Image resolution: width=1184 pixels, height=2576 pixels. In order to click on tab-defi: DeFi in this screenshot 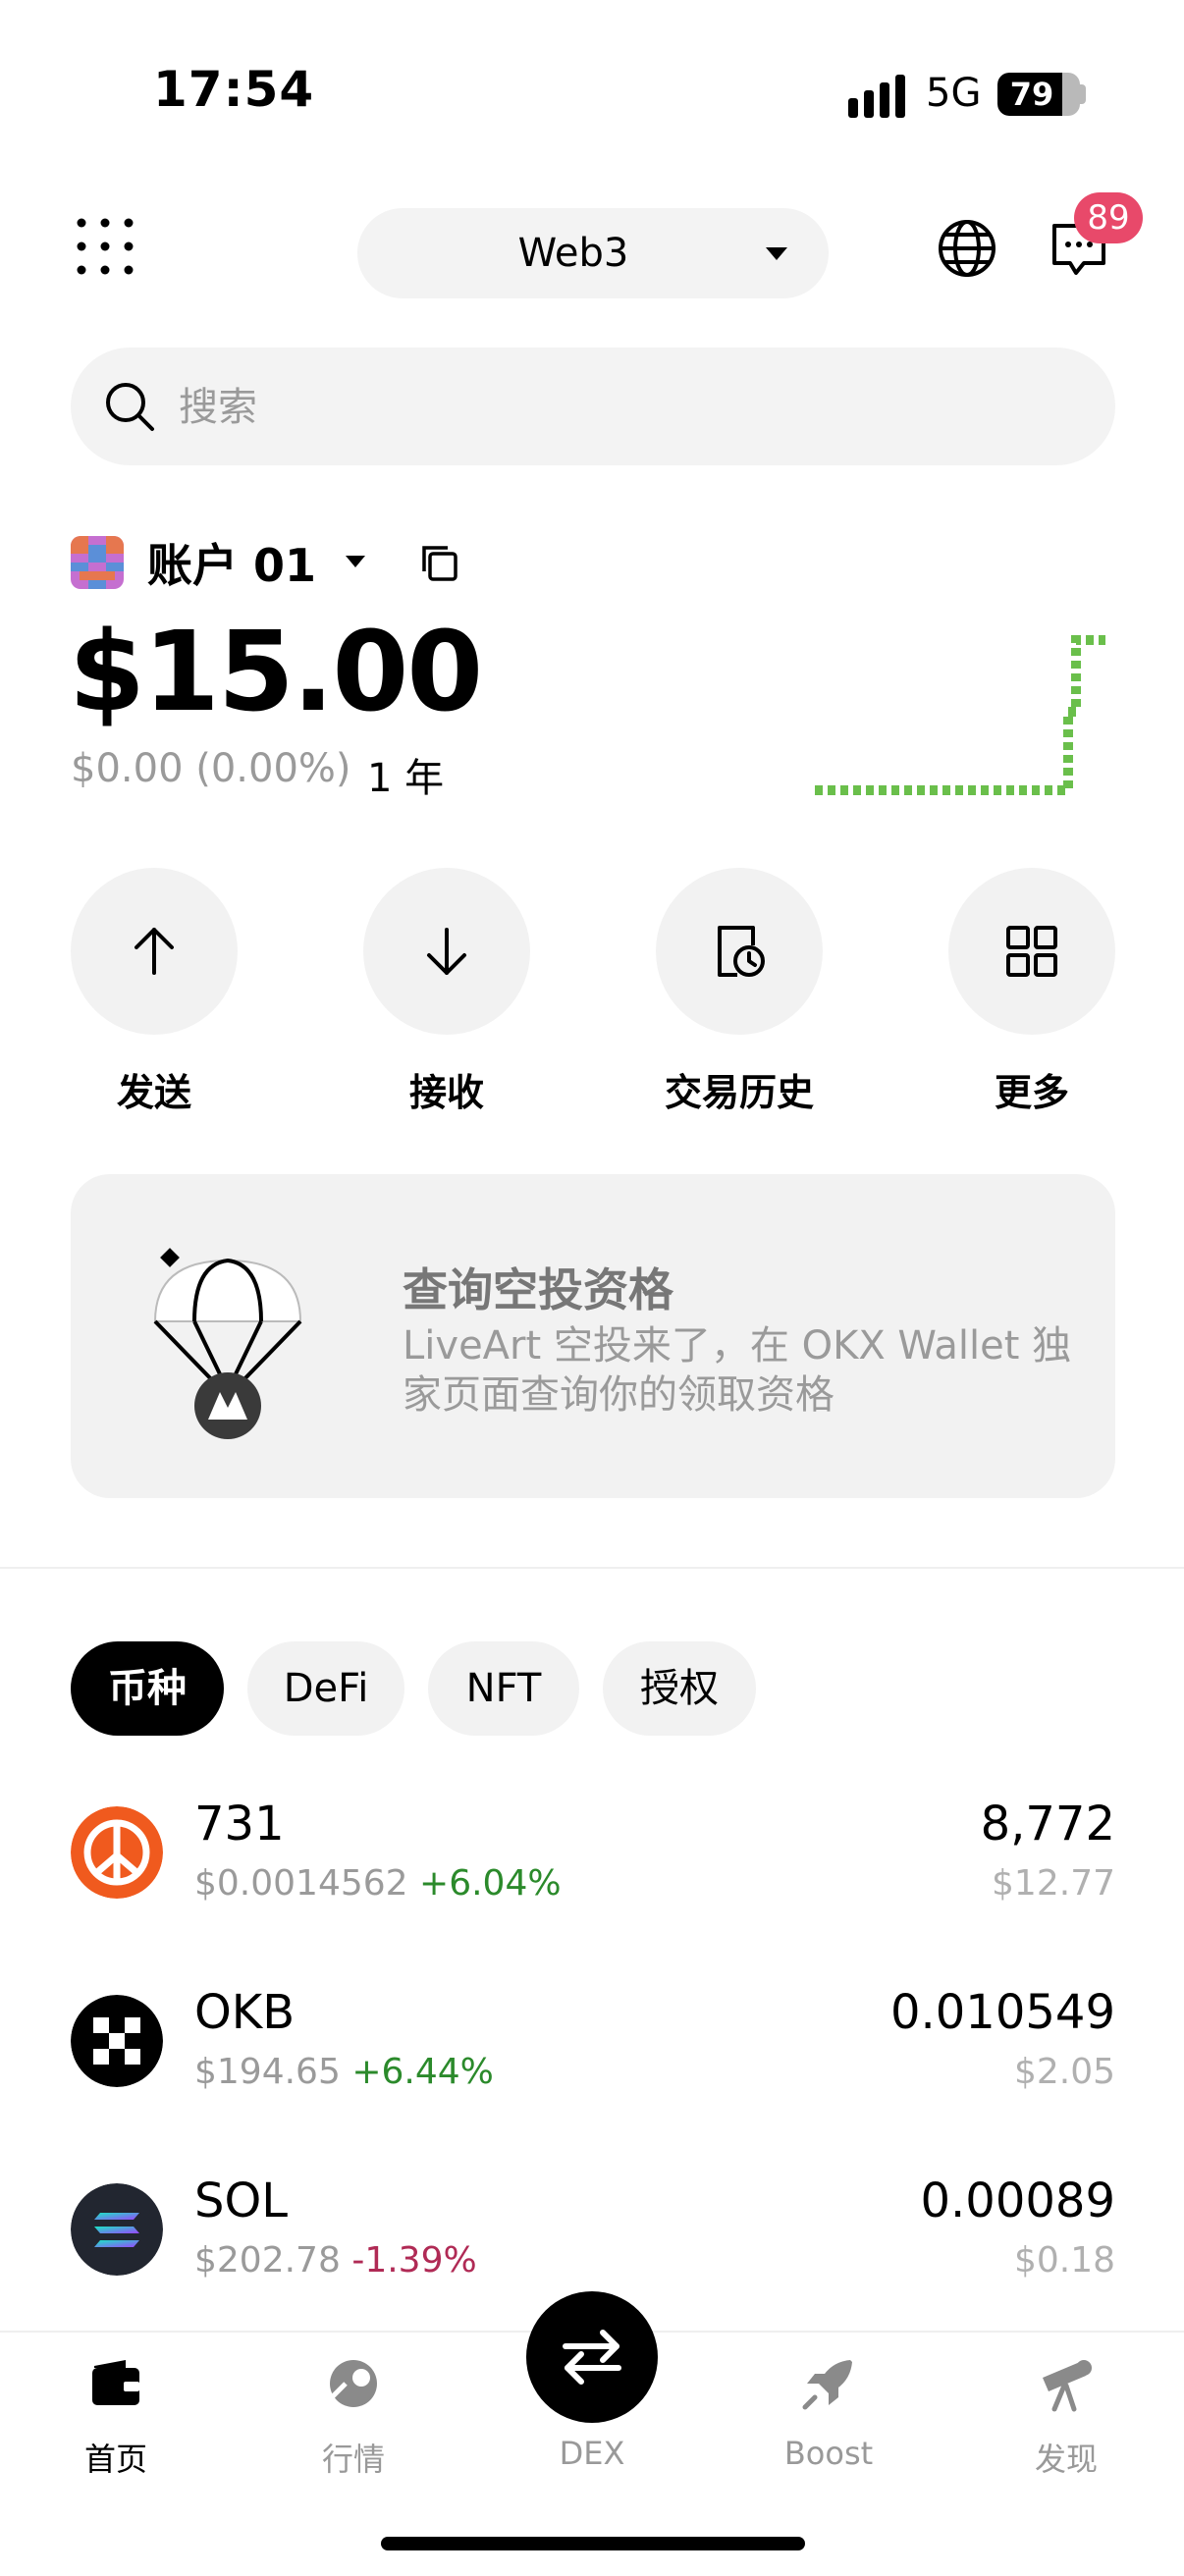, I will do `click(326, 1688)`.